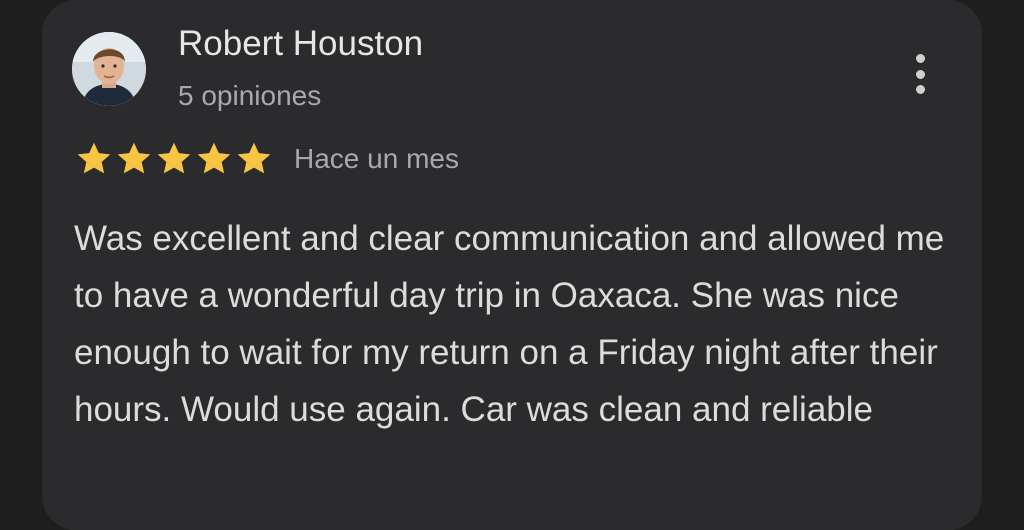 The height and width of the screenshot is (530, 1024). I want to click on more-options-button, so click(920, 74).